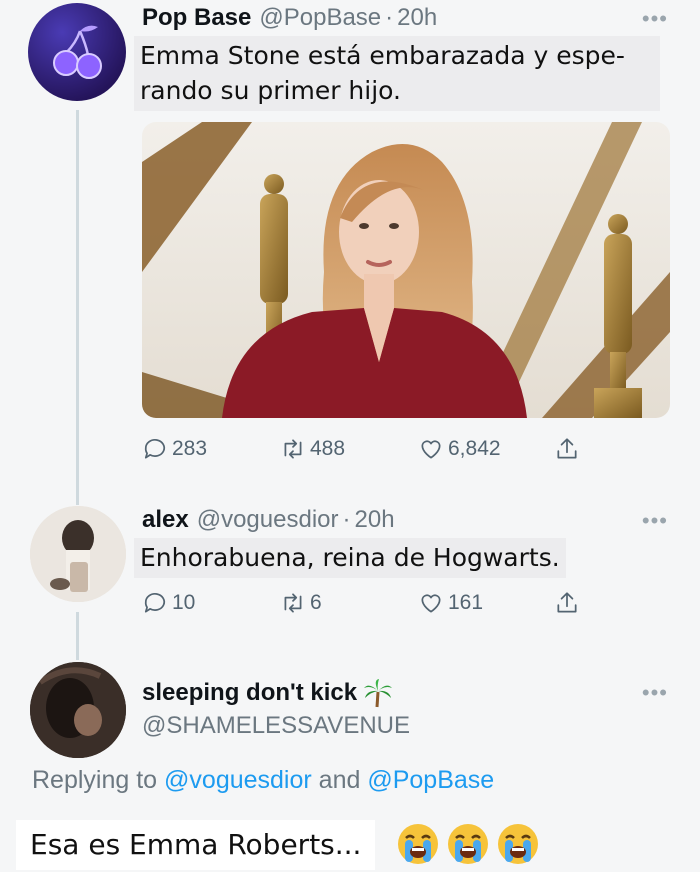 The width and height of the screenshot is (700, 872). Describe the element at coordinates (328, 448) in the screenshot. I see `retweet-count: 488` at that location.